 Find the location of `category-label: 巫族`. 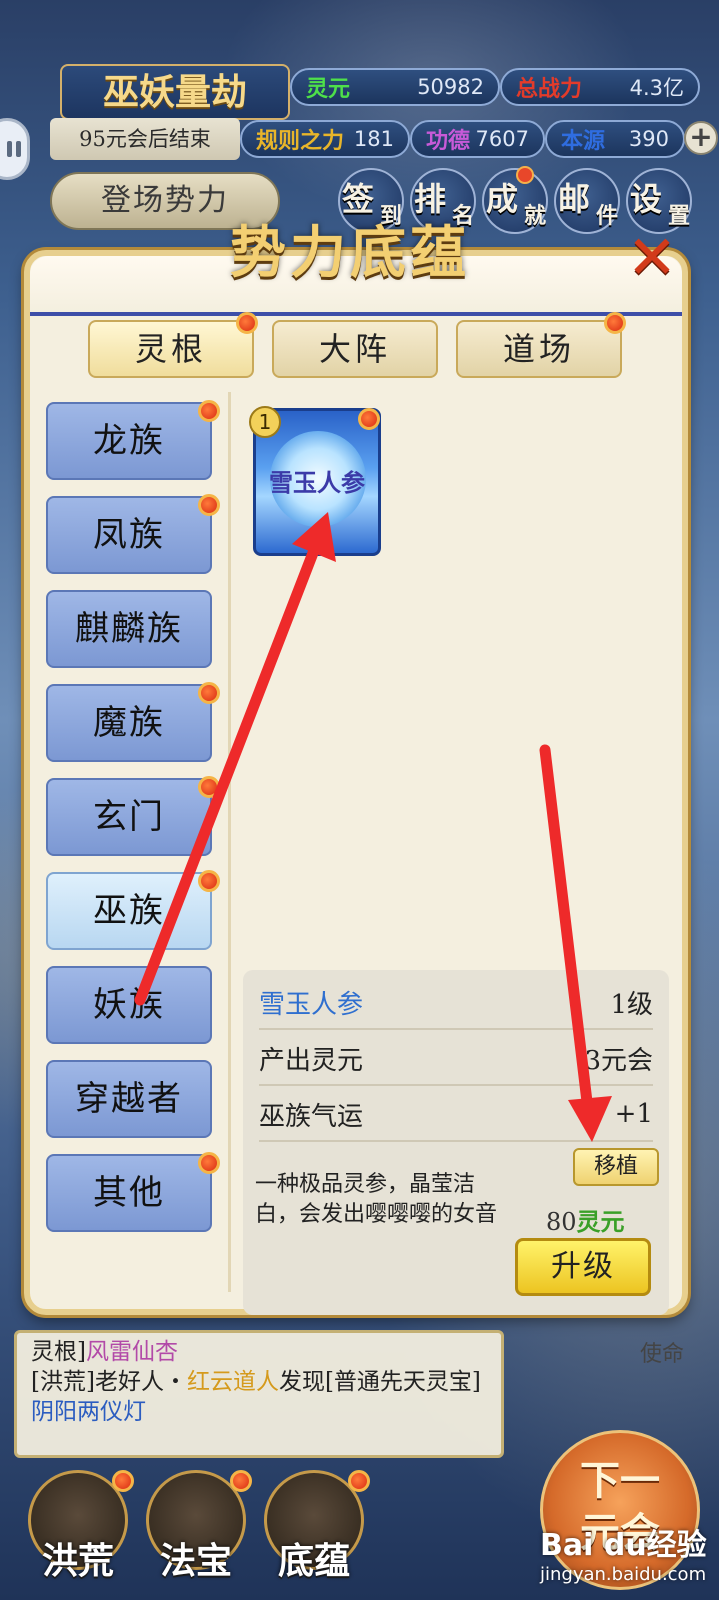

category-label: 巫族 is located at coordinates (129, 911).